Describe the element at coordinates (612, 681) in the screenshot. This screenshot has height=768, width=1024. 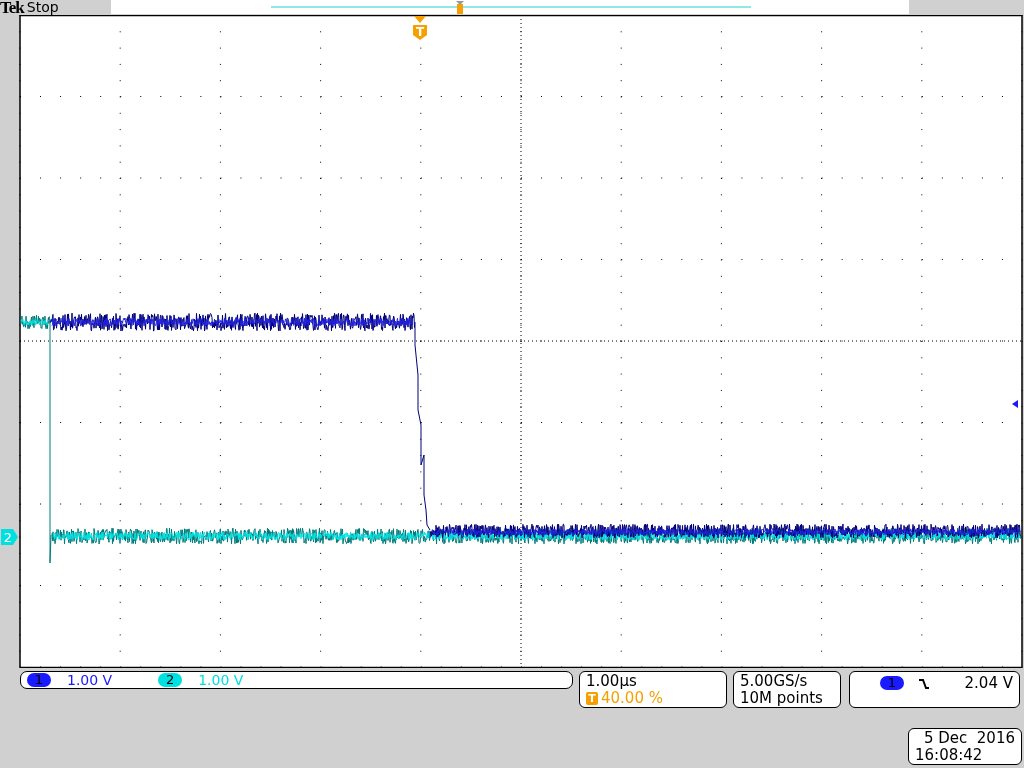
I see `time-scale: 1.00µs` at that location.